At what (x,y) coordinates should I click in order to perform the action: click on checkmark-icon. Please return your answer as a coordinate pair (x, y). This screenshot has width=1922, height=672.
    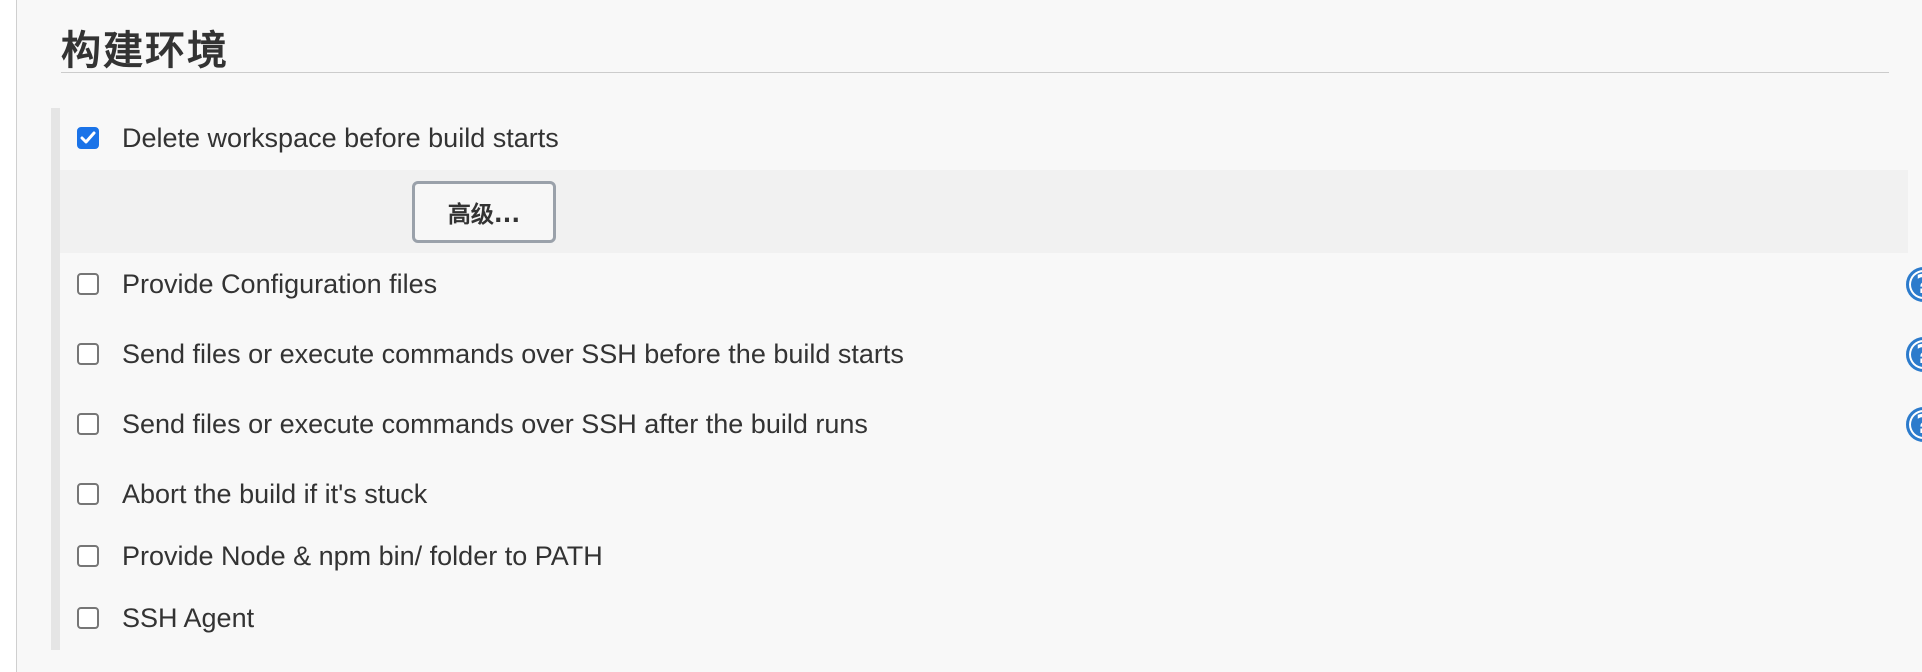
    Looking at the image, I should click on (88, 137).